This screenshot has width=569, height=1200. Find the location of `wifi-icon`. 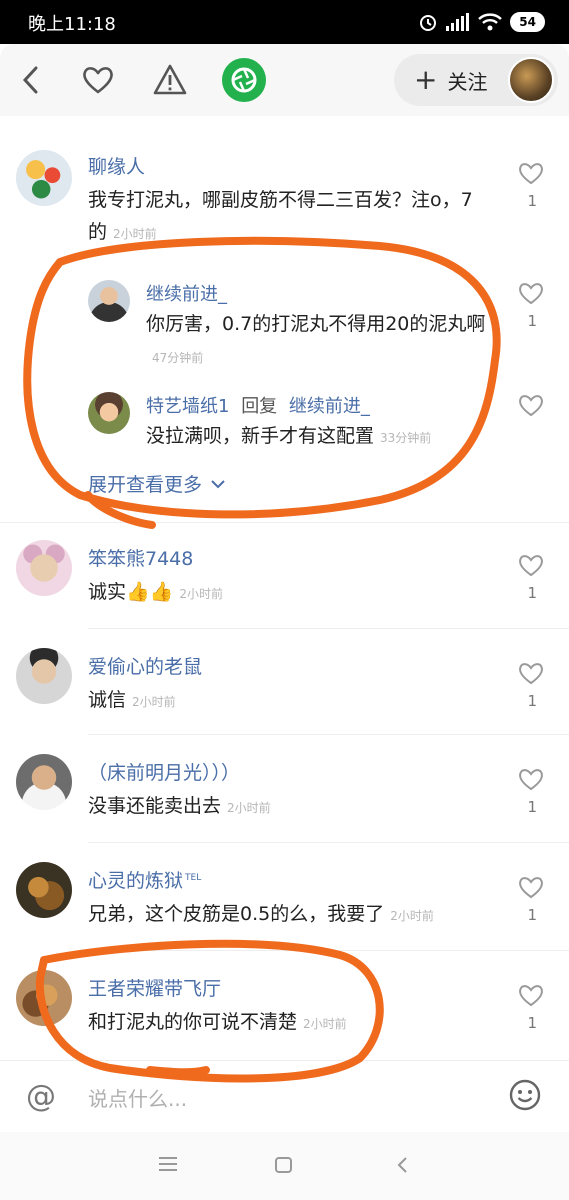

wifi-icon is located at coordinates (490, 22).